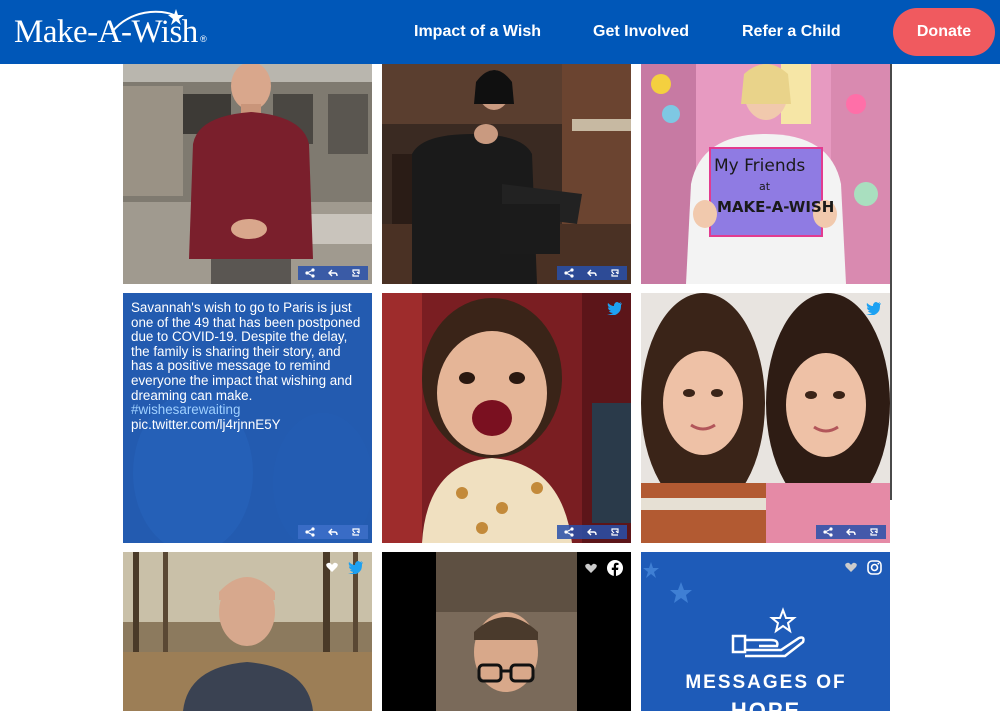 The image size is (1000, 711). Describe the element at coordinates (765, 186) in the screenshot. I see `sign-line-2: at` at that location.